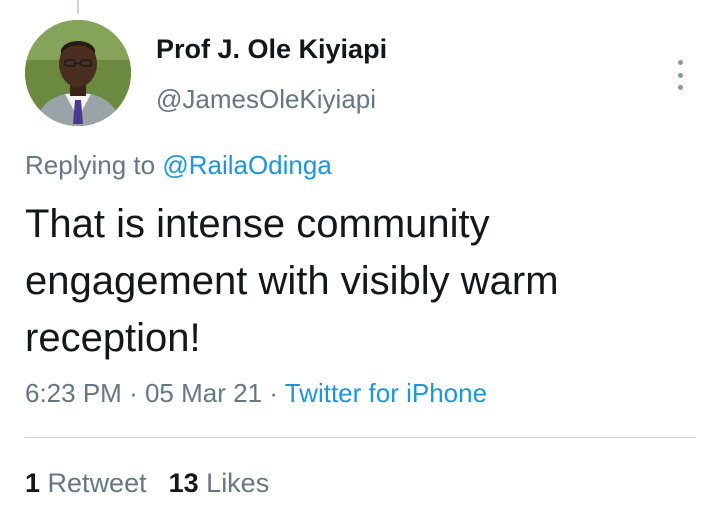 This screenshot has height=523, width=719. What do you see at coordinates (203, 393) in the screenshot?
I see `tweet-date: 05 Mar 21` at bounding box center [203, 393].